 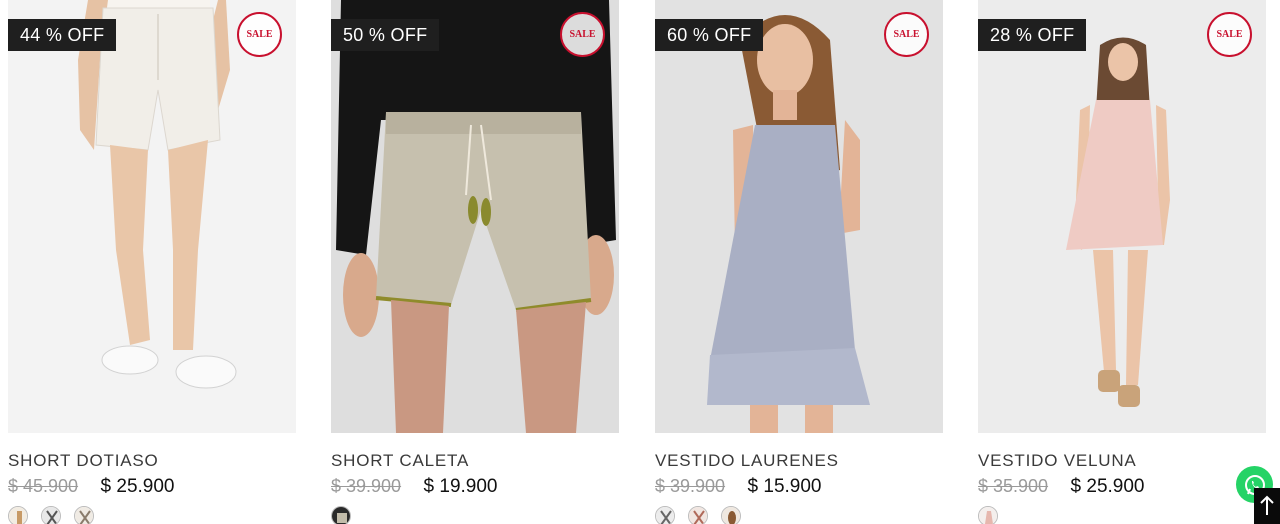 I want to click on old-price: $ 35.900, so click(x=1013, y=486).